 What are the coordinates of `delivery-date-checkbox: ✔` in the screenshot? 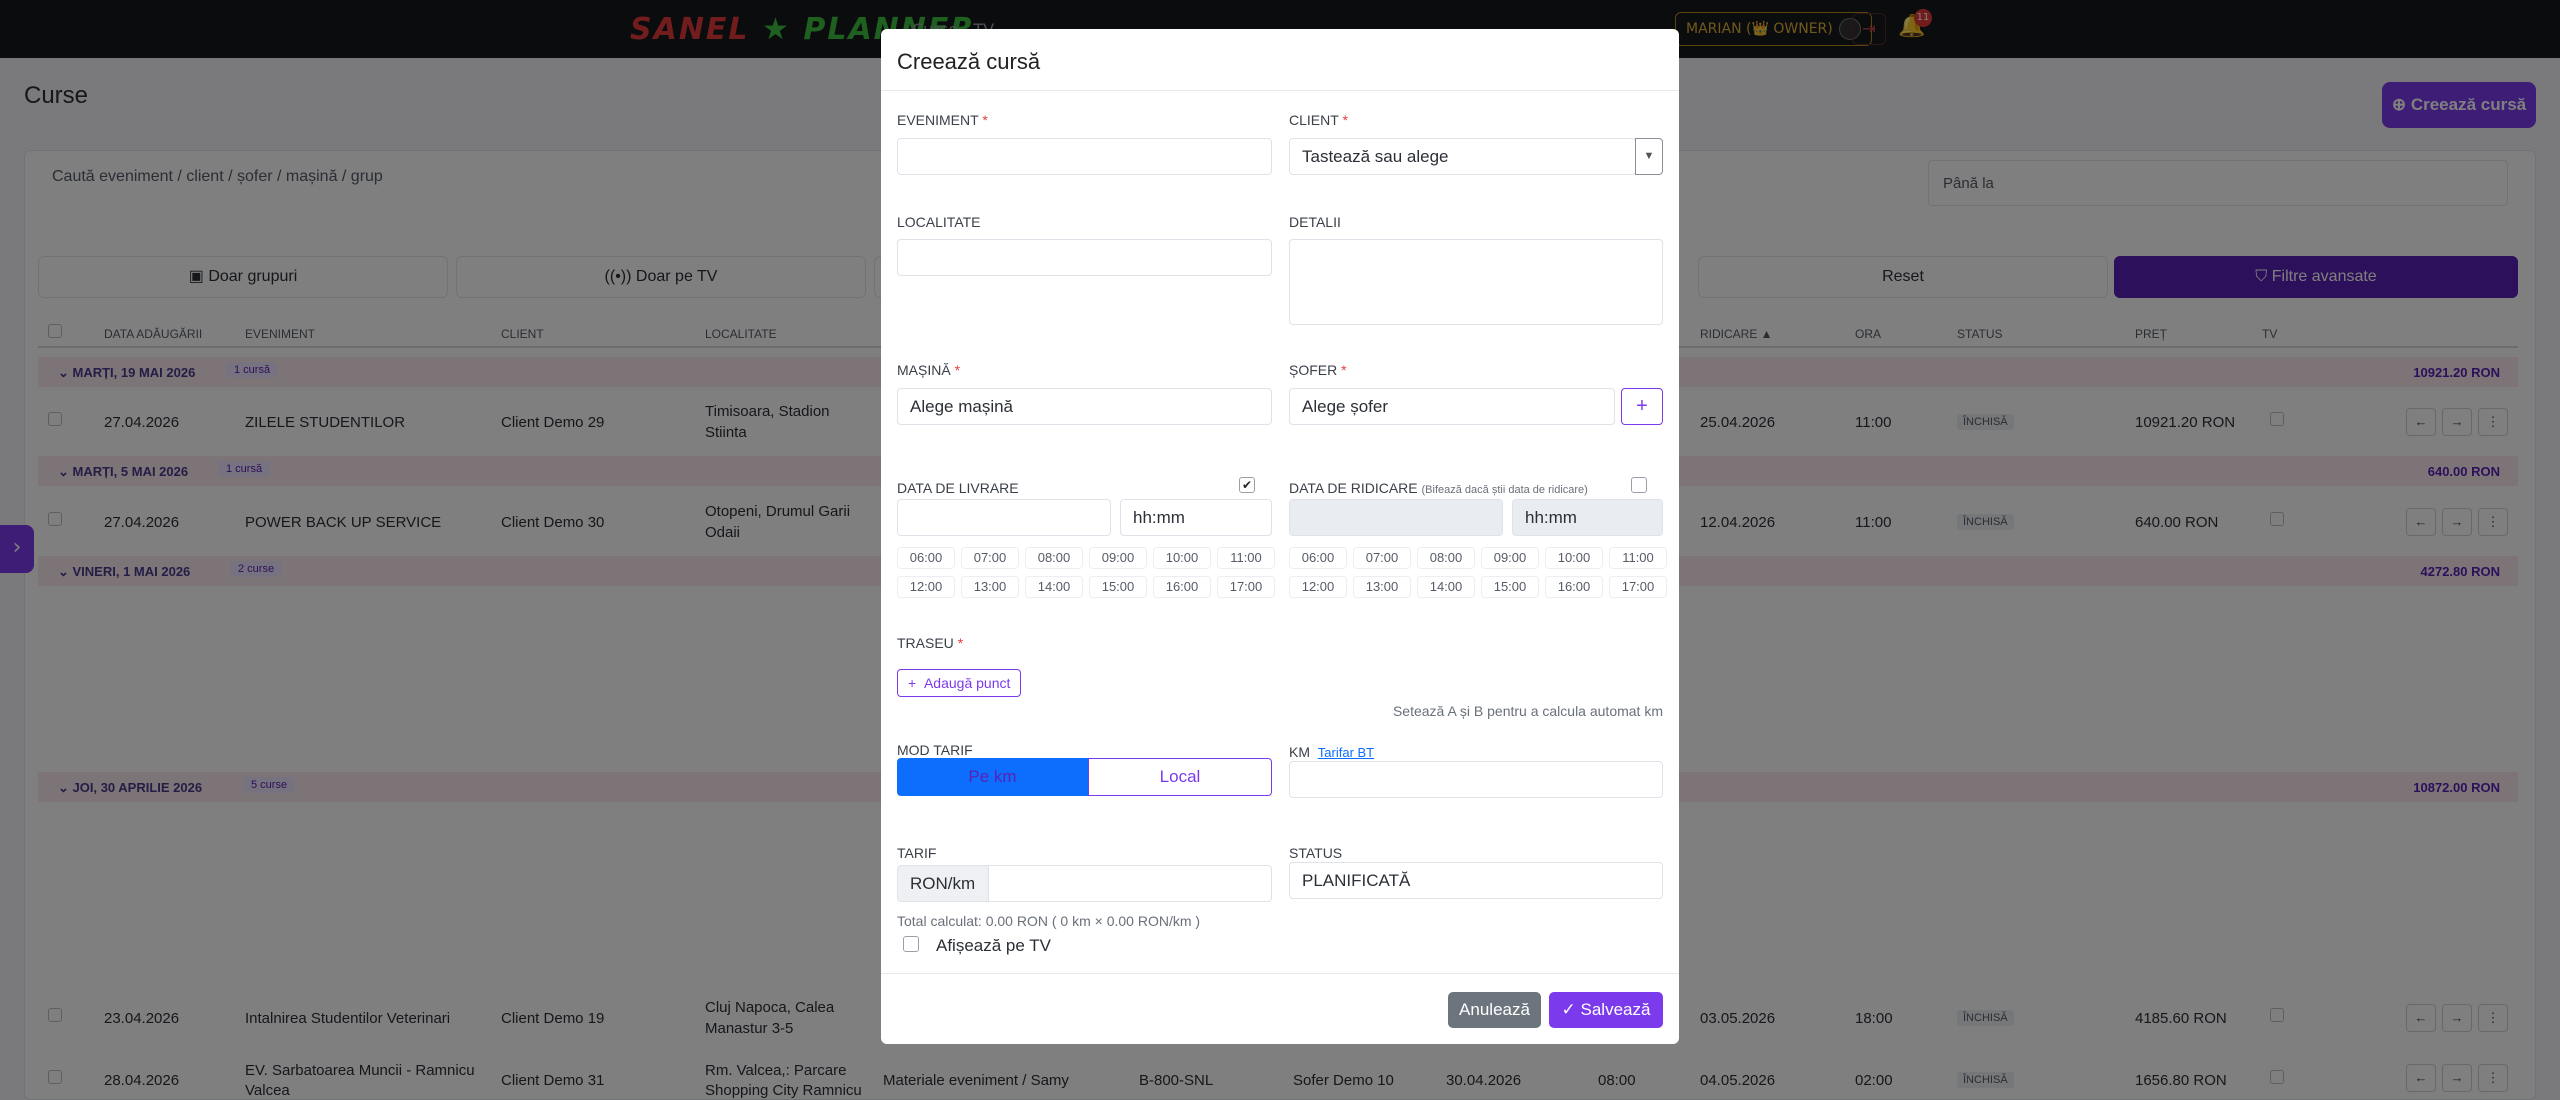 It's located at (1247, 485).